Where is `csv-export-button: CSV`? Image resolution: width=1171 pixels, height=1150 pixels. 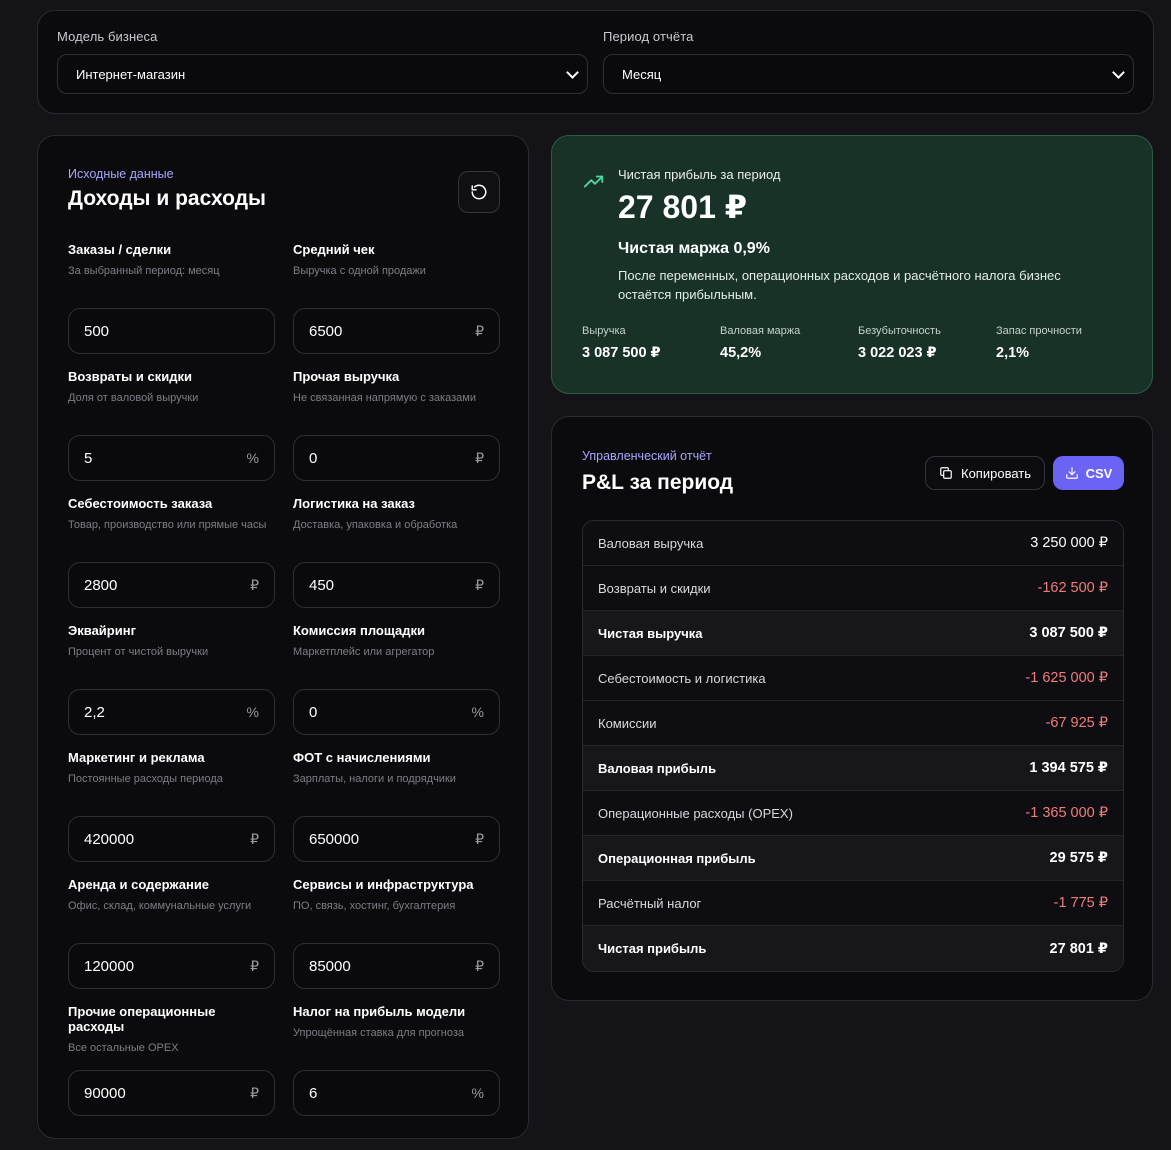
csv-export-button: CSV is located at coordinates (1088, 473).